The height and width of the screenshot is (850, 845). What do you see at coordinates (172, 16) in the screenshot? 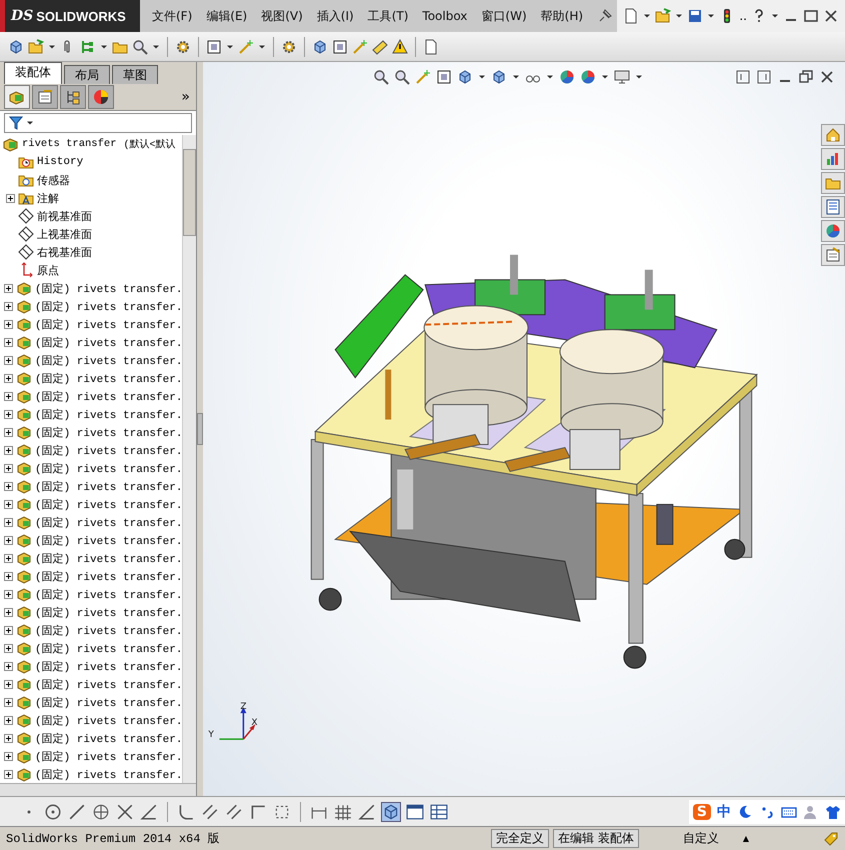
I see `menu-item: 文件(F)` at bounding box center [172, 16].